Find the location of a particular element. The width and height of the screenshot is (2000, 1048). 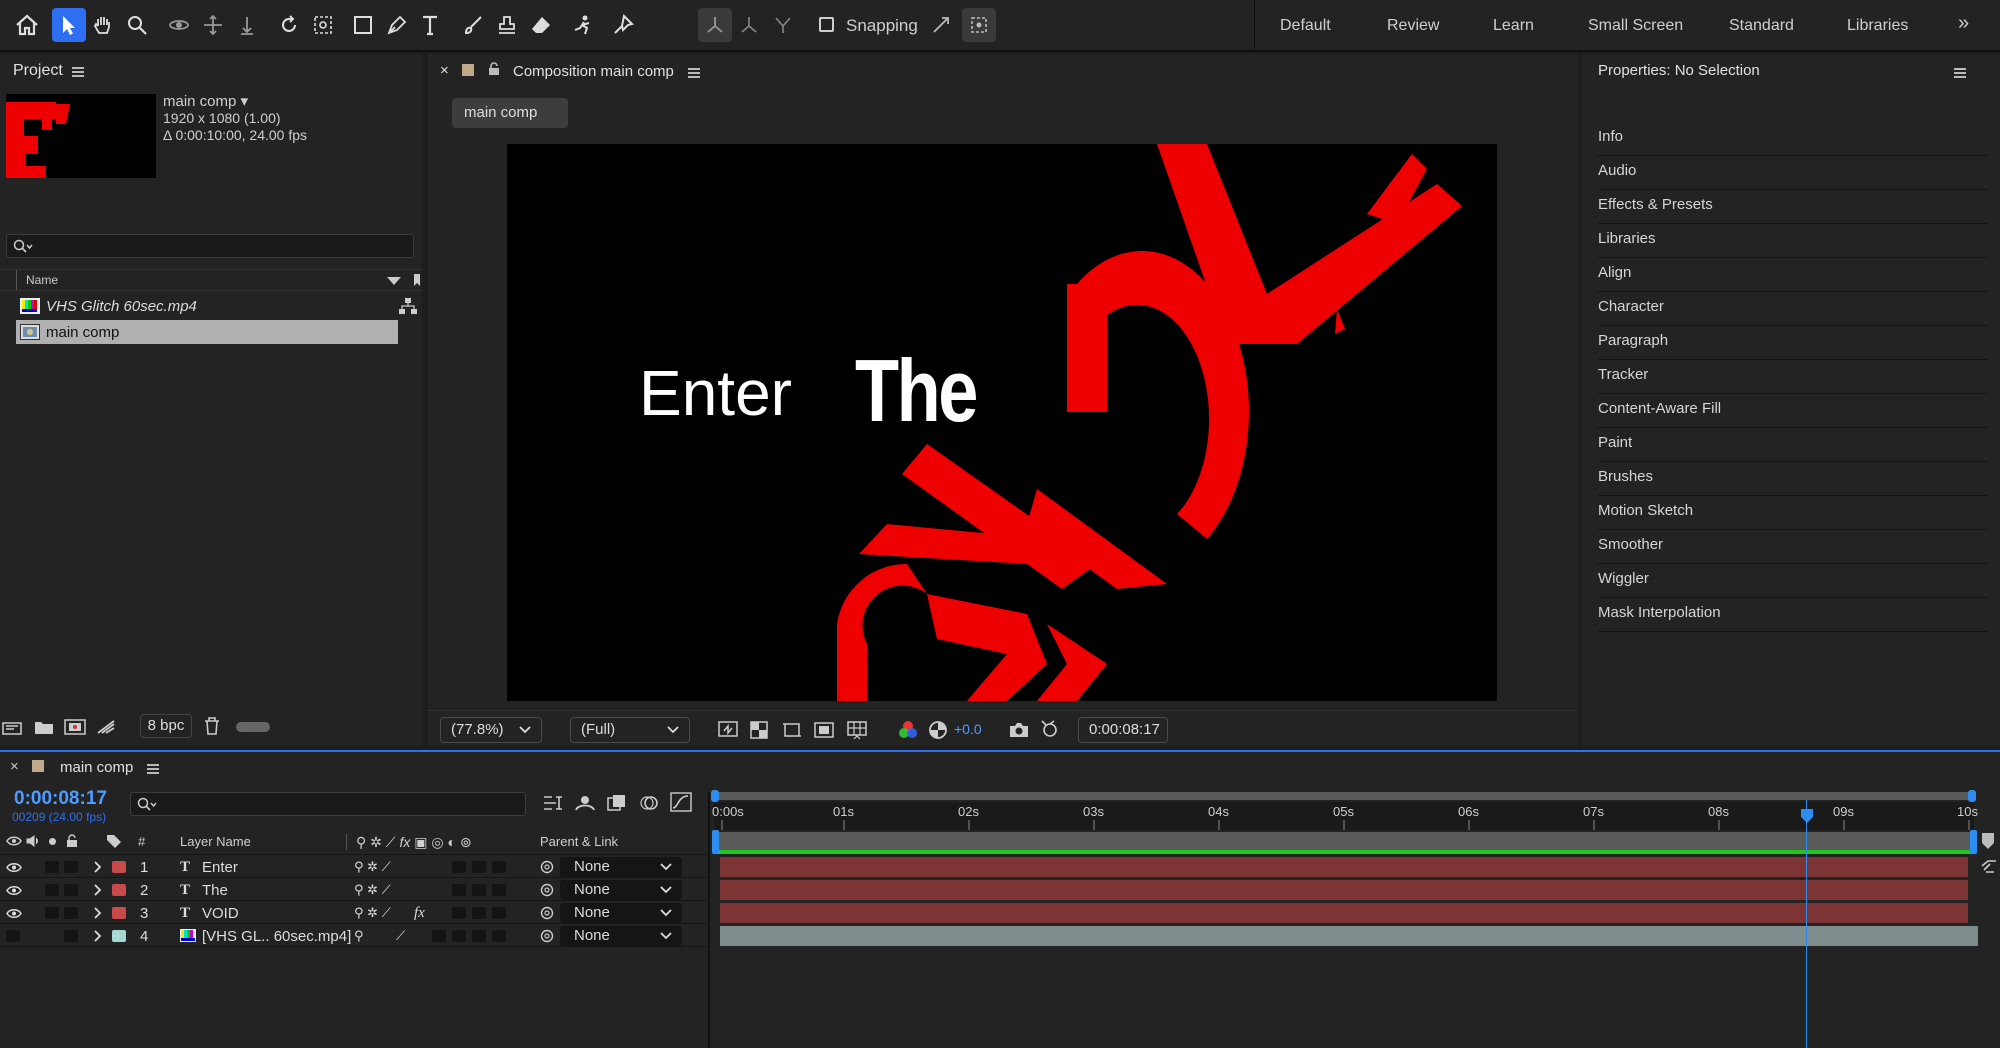

timeline-tab: main comp is located at coordinates (96, 767).